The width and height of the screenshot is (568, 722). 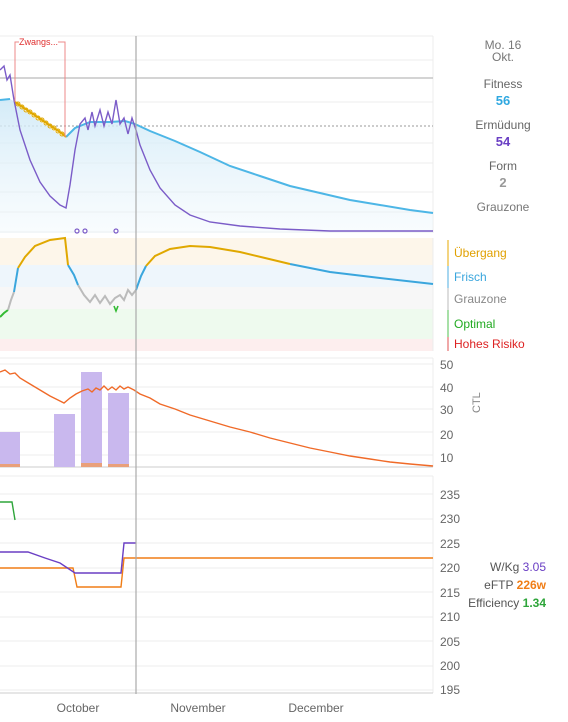 I want to click on ctl-axis-label: CTL, so click(x=477, y=402).